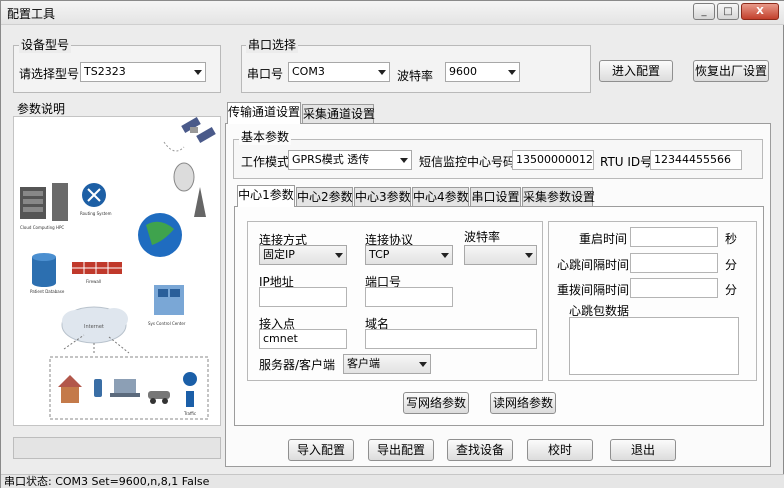 The image size is (784, 488). Describe the element at coordinates (696, 160) in the screenshot. I see `rtu-id-input: 12344455566` at that location.